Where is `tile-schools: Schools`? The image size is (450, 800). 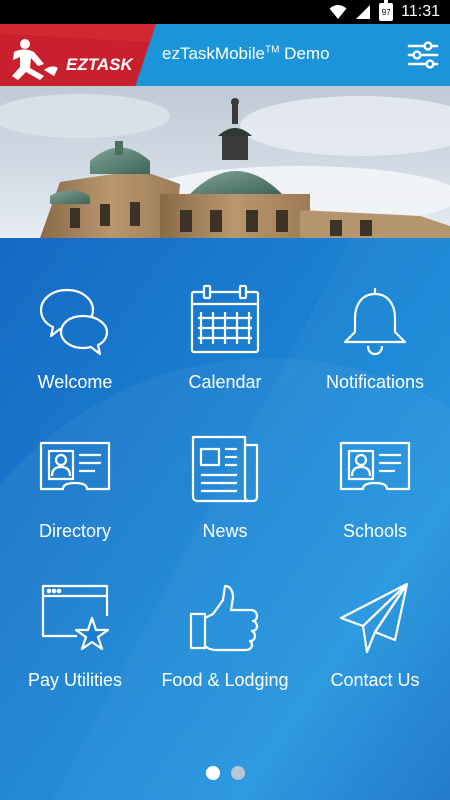 tile-schools: Schools is located at coordinates (375, 497).